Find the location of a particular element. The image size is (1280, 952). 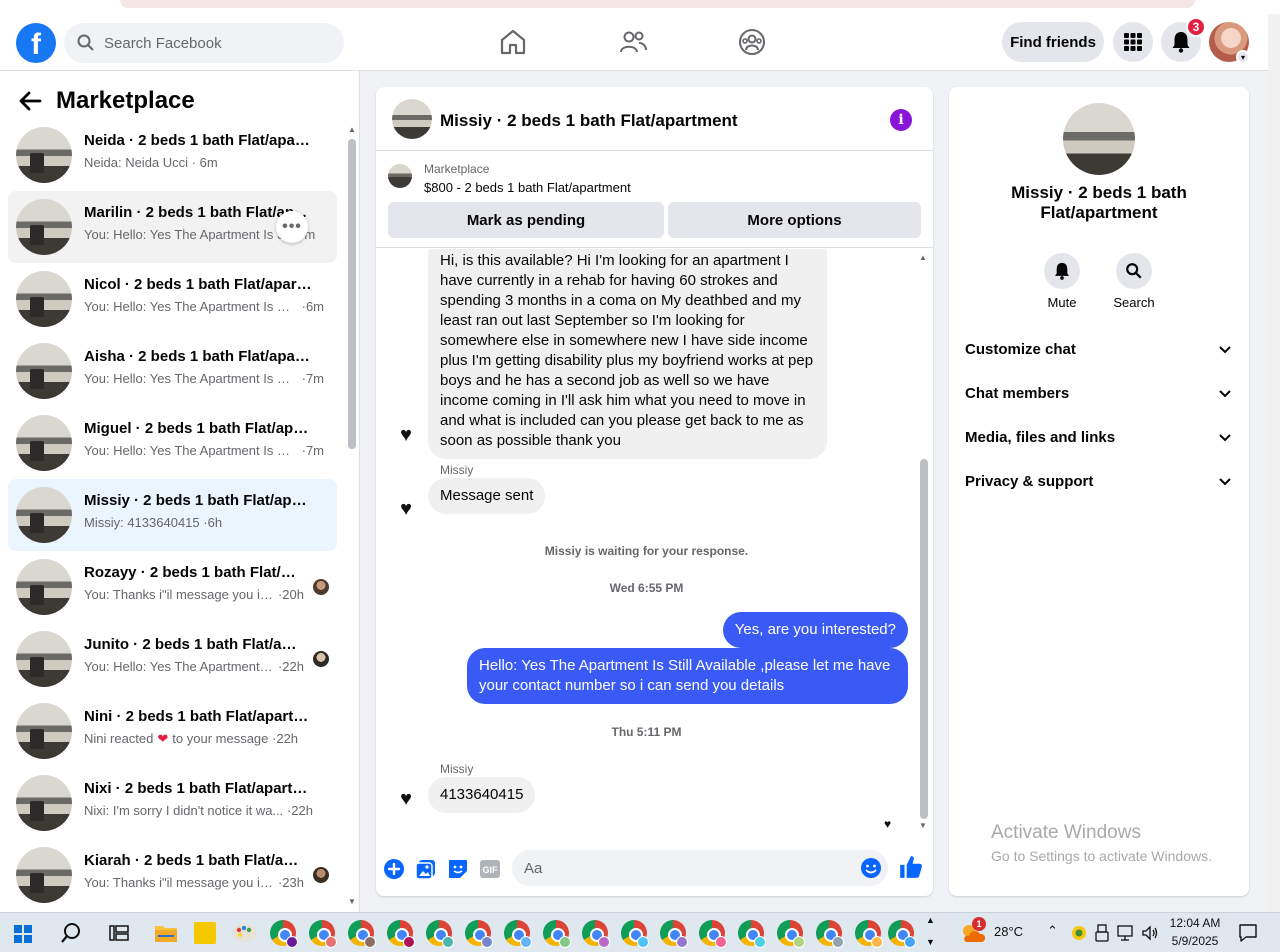

search-box is located at coordinates (204, 43).